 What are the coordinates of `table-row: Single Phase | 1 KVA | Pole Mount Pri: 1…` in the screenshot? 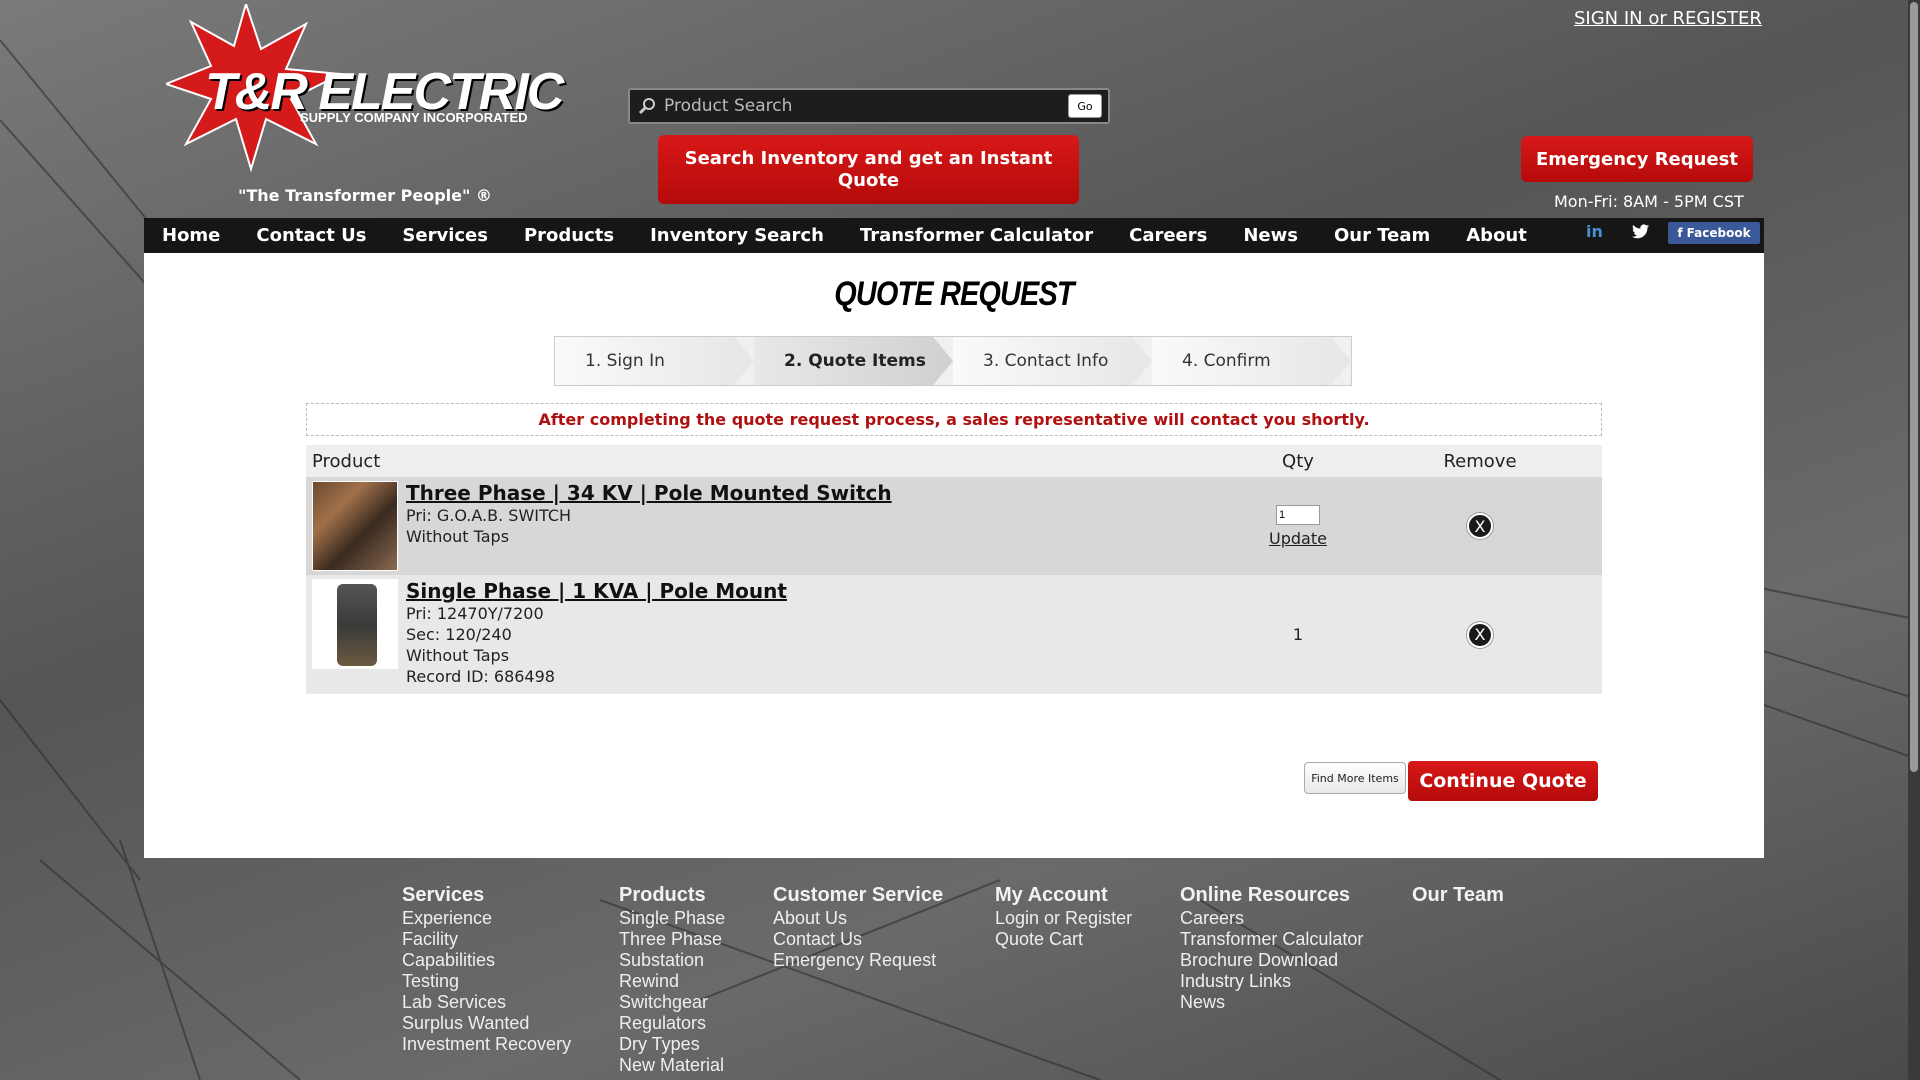 It's located at (954, 634).